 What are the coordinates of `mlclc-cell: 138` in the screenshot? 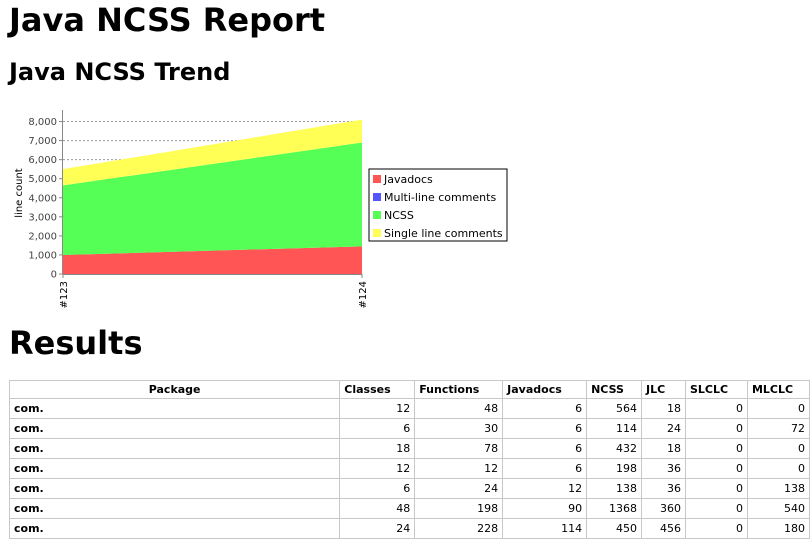 It's located at (778, 488).